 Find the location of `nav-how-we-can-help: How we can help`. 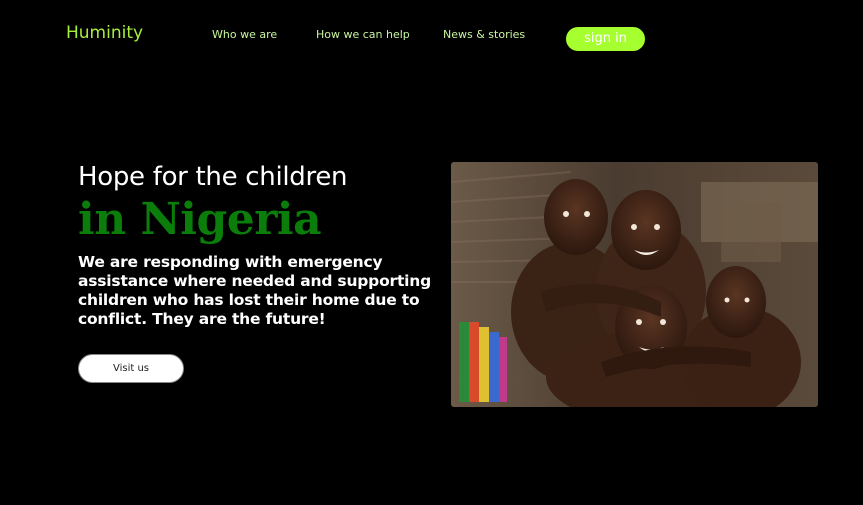

nav-how-we-can-help: How we can help is located at coordinates (363, 34).